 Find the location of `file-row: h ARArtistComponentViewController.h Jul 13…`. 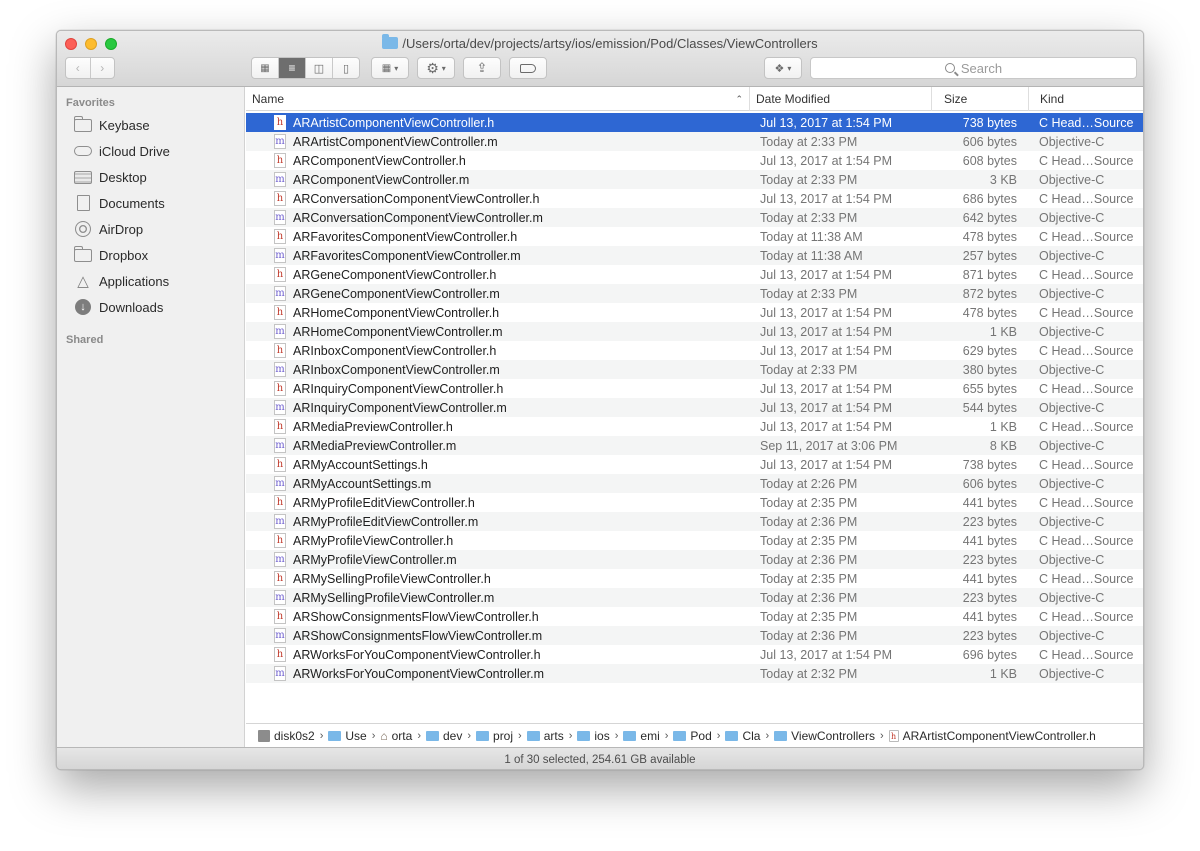

file-row: h ARArtistComponentViewController.h Jul 13… is located at coordinates (694, 122).